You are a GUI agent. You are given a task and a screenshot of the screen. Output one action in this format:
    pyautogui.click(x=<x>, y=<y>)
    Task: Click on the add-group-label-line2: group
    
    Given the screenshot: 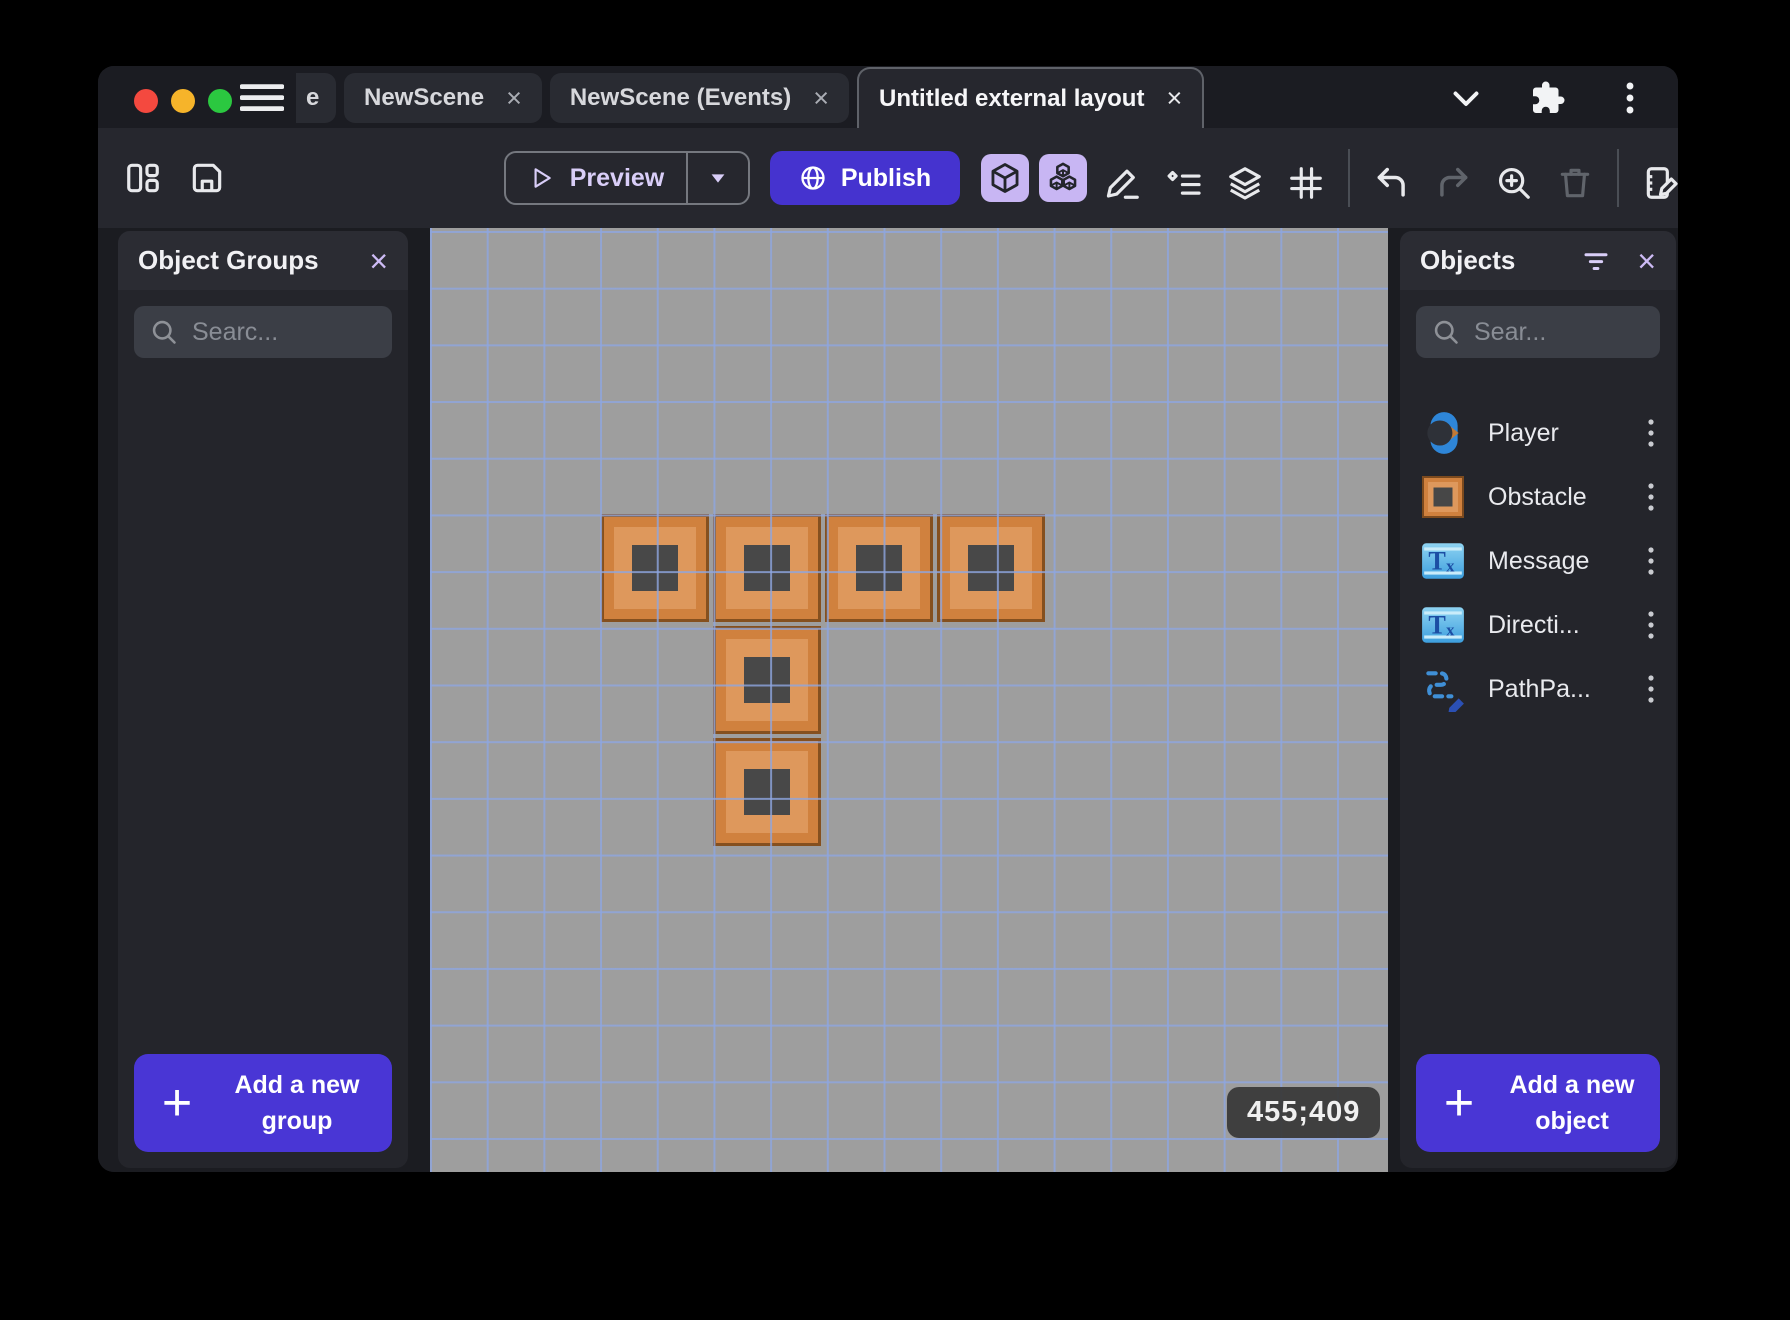 What is the action you would take?
    pyautogui.click(x=297, y=1121)
    